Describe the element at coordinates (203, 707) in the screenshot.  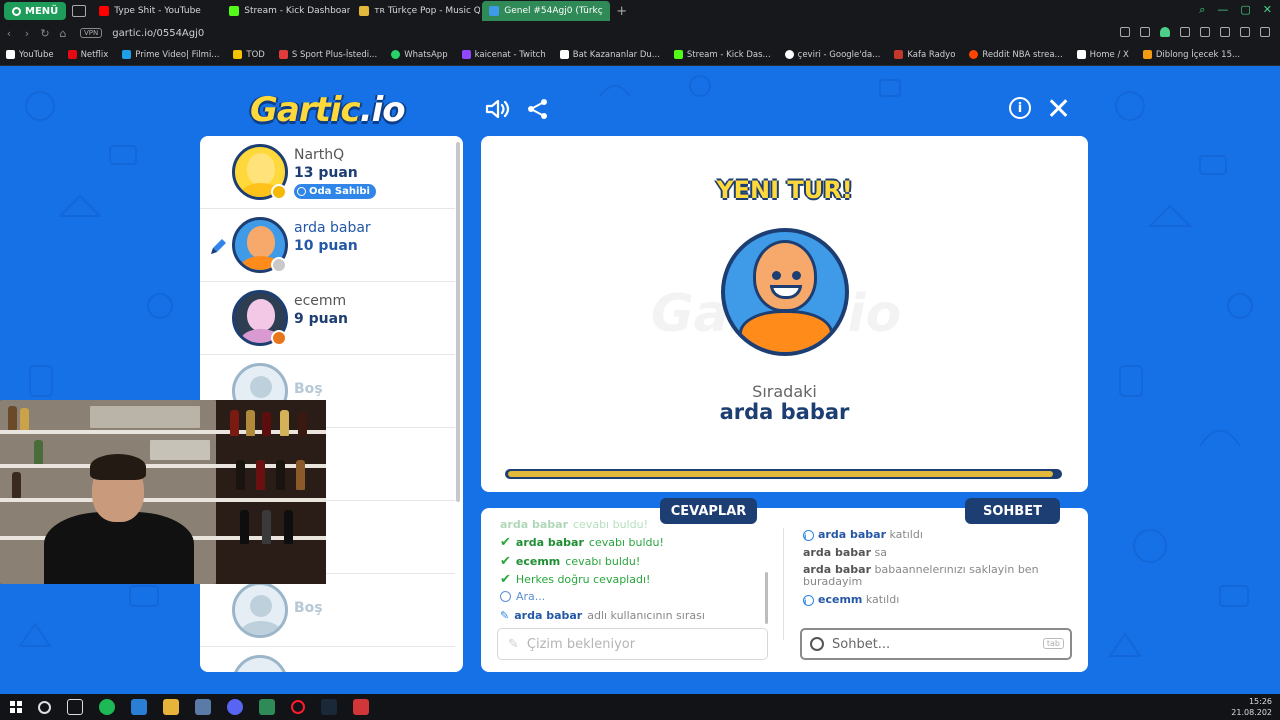
I see `app-icon` at that location.